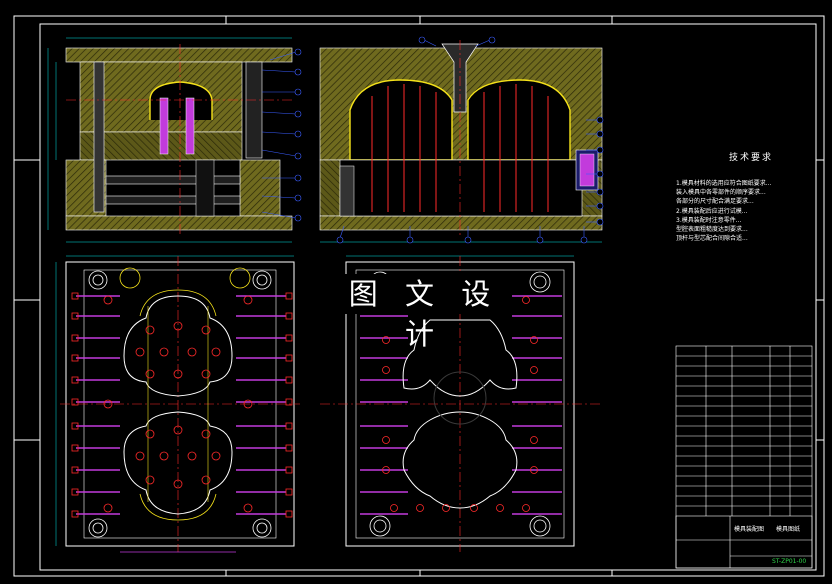 Image resolution: width=832 pixels, height=584 pixels. Describe the element at coordinates (170, 140) in the screenshot. I see `section-view-left` at that location.